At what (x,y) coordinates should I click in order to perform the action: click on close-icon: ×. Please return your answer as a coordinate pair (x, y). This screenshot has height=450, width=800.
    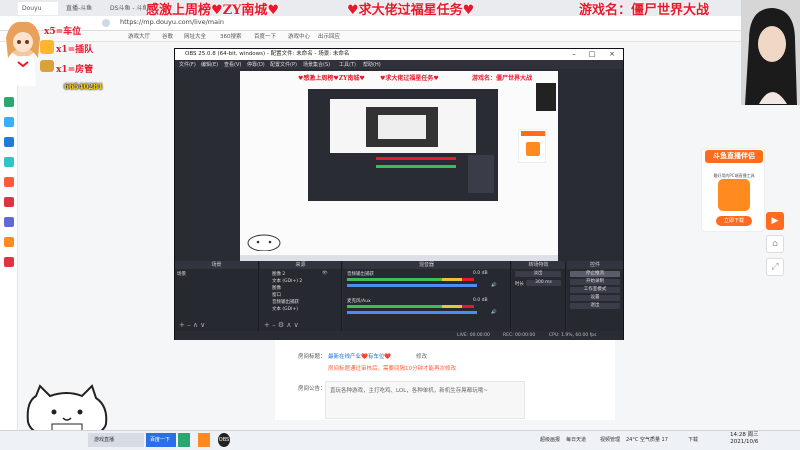
    Looking at the image, I should click on (612, 54).